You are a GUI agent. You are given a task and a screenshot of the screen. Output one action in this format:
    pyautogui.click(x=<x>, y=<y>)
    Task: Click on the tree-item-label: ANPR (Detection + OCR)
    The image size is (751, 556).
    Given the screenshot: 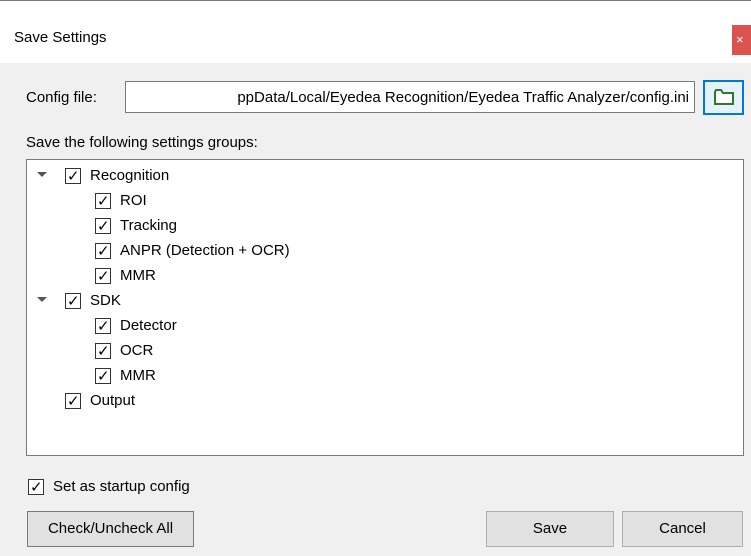 What is the action you would take?
    pyautogui.click(x=205, y=250)
    